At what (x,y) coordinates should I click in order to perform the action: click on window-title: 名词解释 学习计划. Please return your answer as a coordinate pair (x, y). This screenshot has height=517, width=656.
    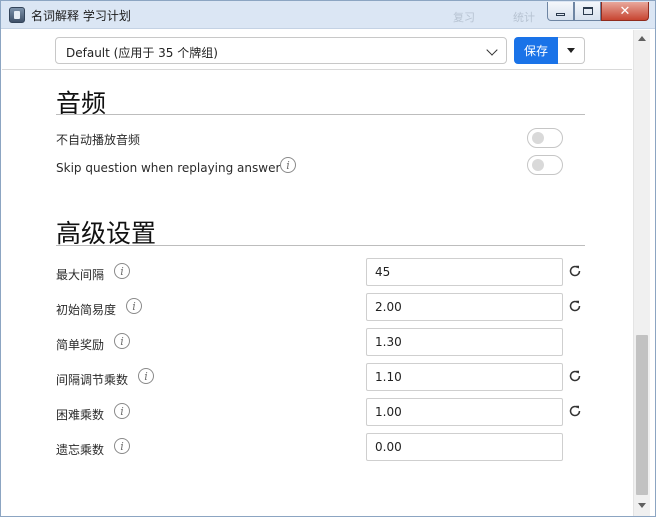
    Looking at the image, I should click on (81, 16).